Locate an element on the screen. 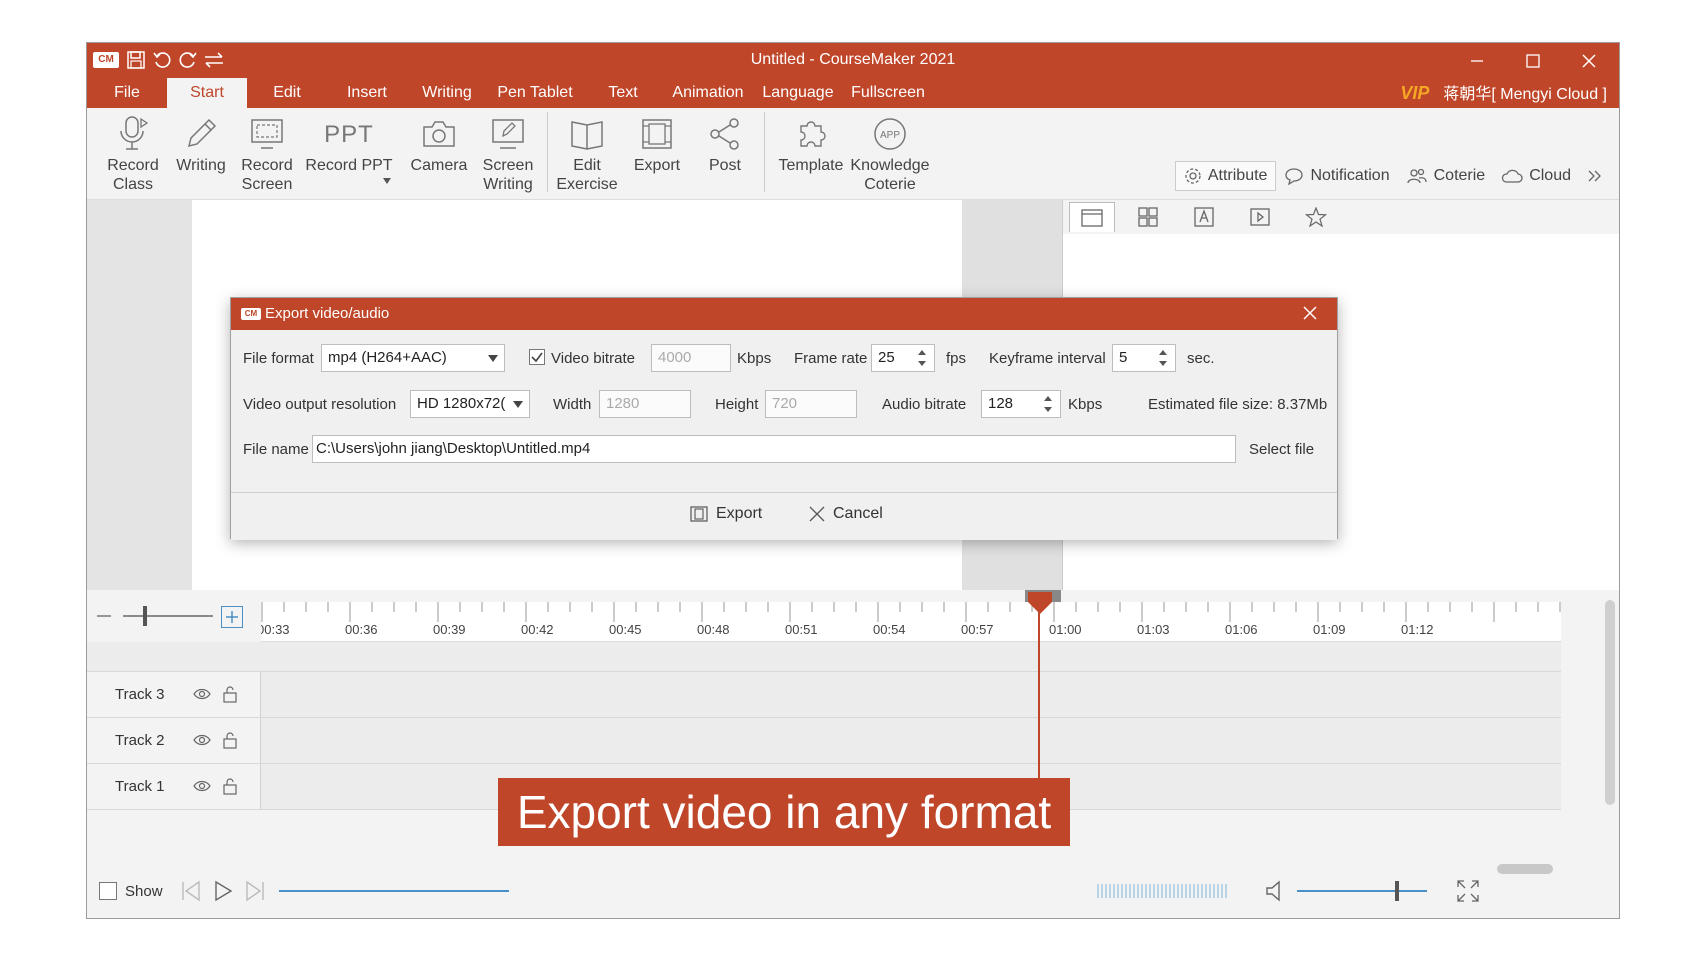 The height and width of the screenshot is (956, 1700). menu-animation: Animation is located at coordinates (708, 93).